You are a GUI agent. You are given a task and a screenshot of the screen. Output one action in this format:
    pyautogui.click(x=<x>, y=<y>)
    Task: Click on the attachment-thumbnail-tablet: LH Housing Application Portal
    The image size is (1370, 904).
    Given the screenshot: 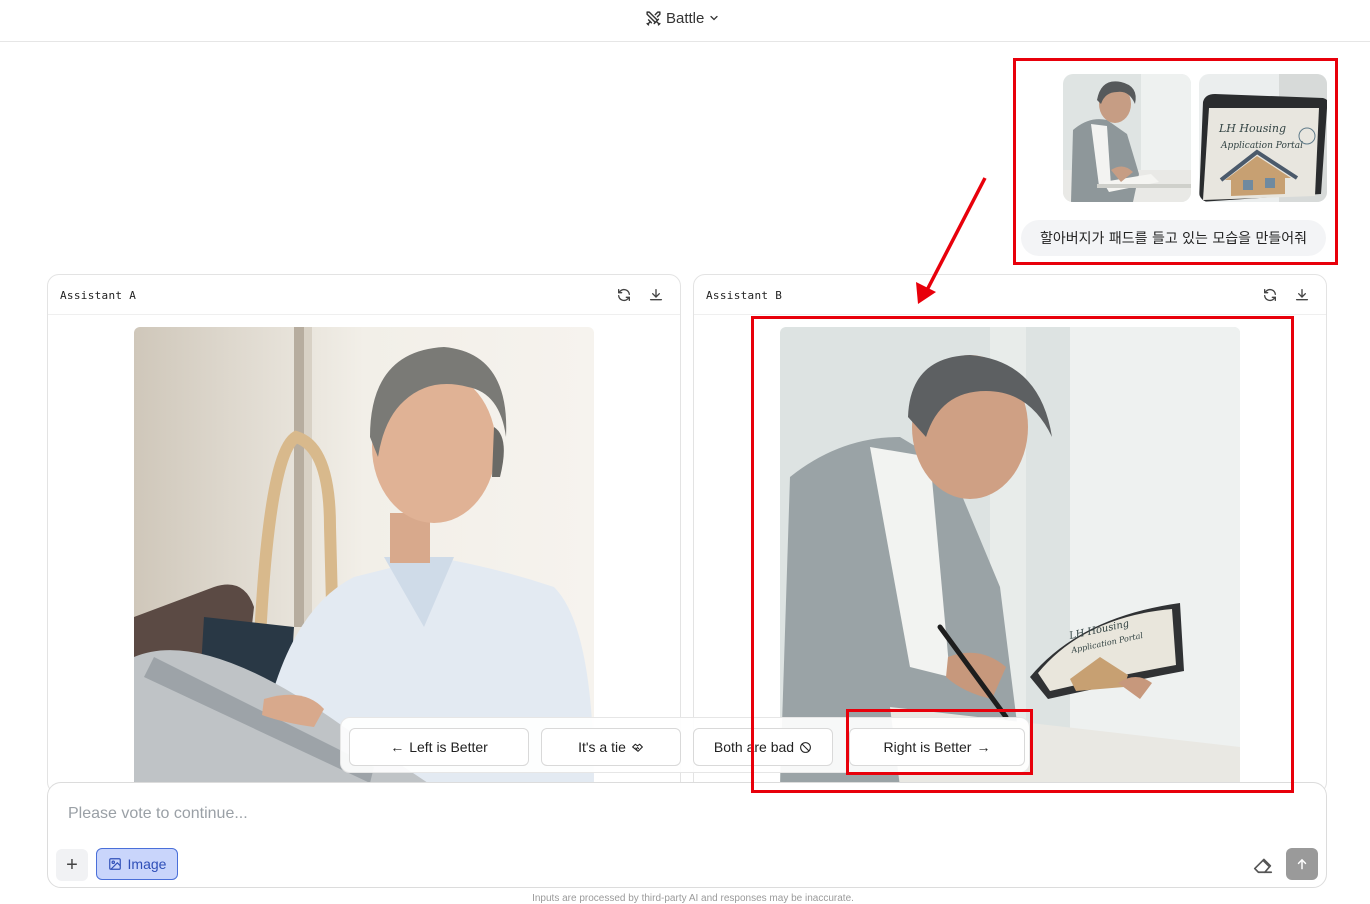 What is the action you would take?
    pyautogui.click(x=1263, y=138)
    